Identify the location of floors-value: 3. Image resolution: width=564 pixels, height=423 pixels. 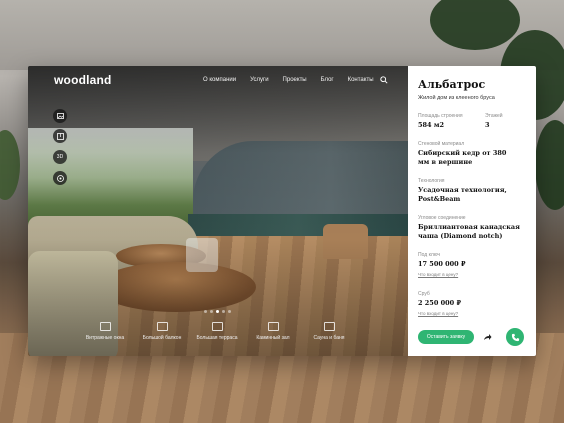
(487, 125).